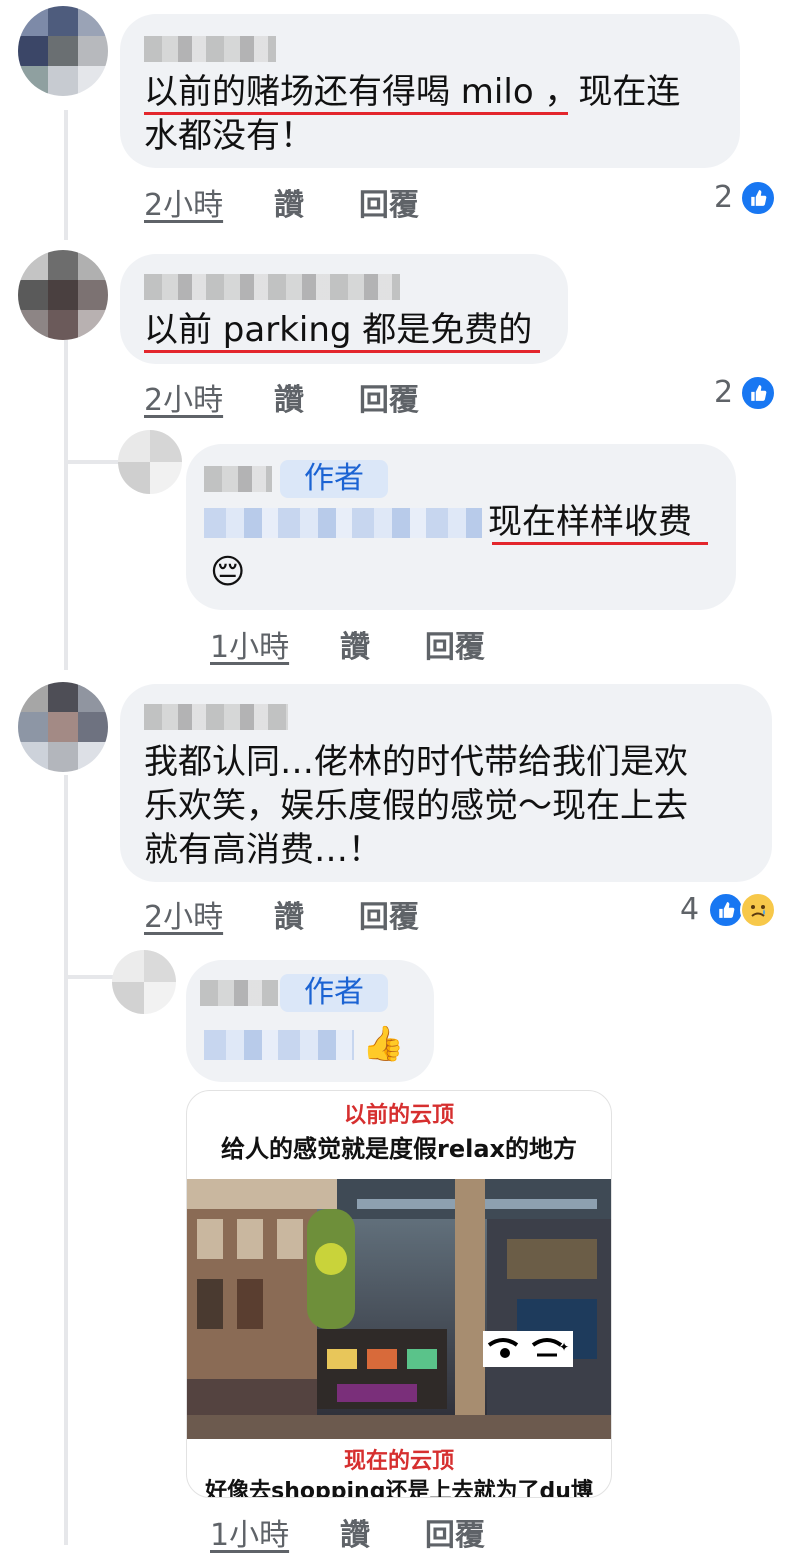 The height and width of the screenshot is (1558, 800). What do you see at coordinates (416, 762) in the screenshot?
I see `comment-text: 我都认同…佬林的时代带给我们是欢` at bounding box center [416, 762].